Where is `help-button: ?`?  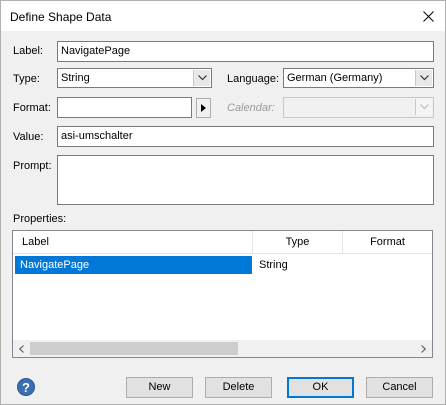
help-button: ? is located at coordinates (26, 387).